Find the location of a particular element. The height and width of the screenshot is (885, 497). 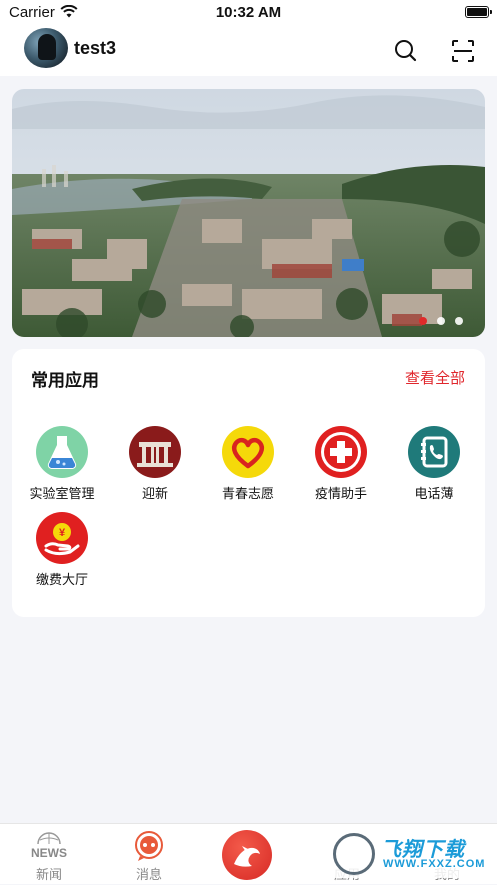

medical-cross-icon is located at coordinates (341, 452).